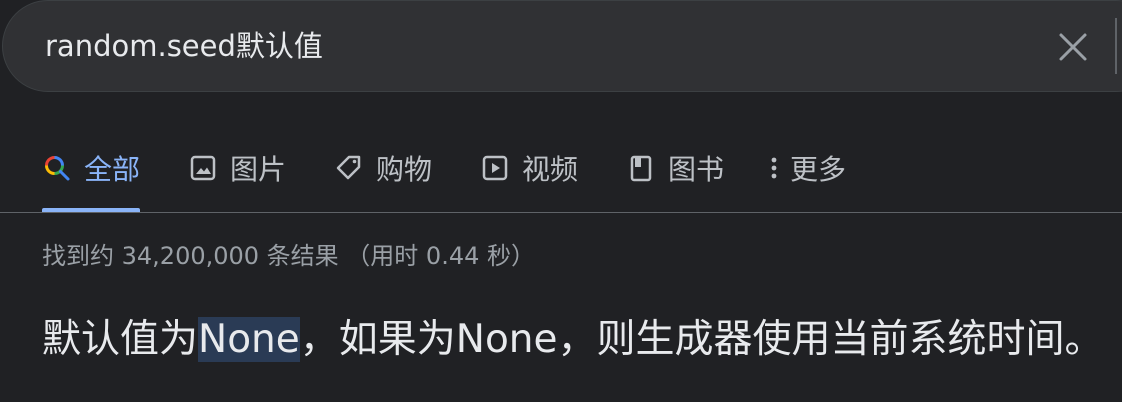  What do you see at coordinates (288, 256) in the screenshot?
I see `result-stats: 找到约 34,200,000 条结果 （用时 0.44 秒）` at bounding box center [288, 256].